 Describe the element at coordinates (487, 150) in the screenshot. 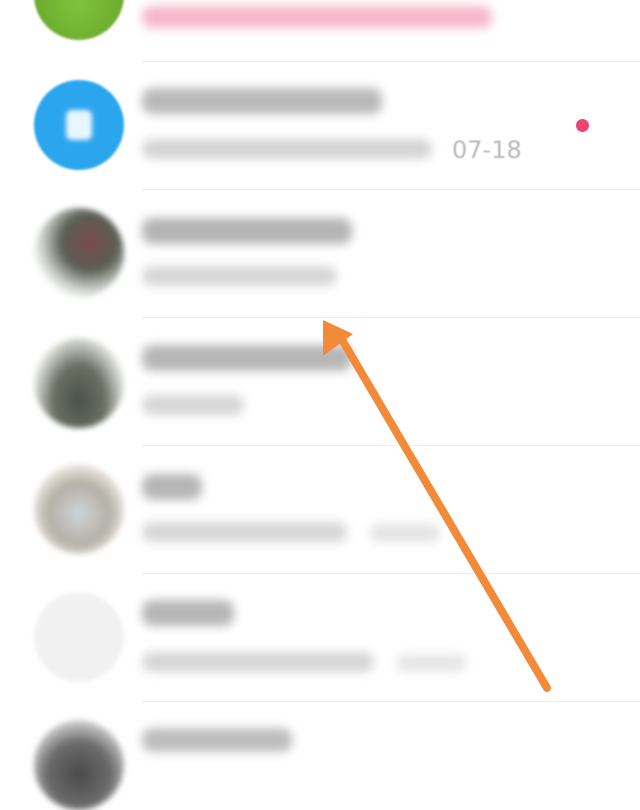

I see `message-time: 07-18` at that location.